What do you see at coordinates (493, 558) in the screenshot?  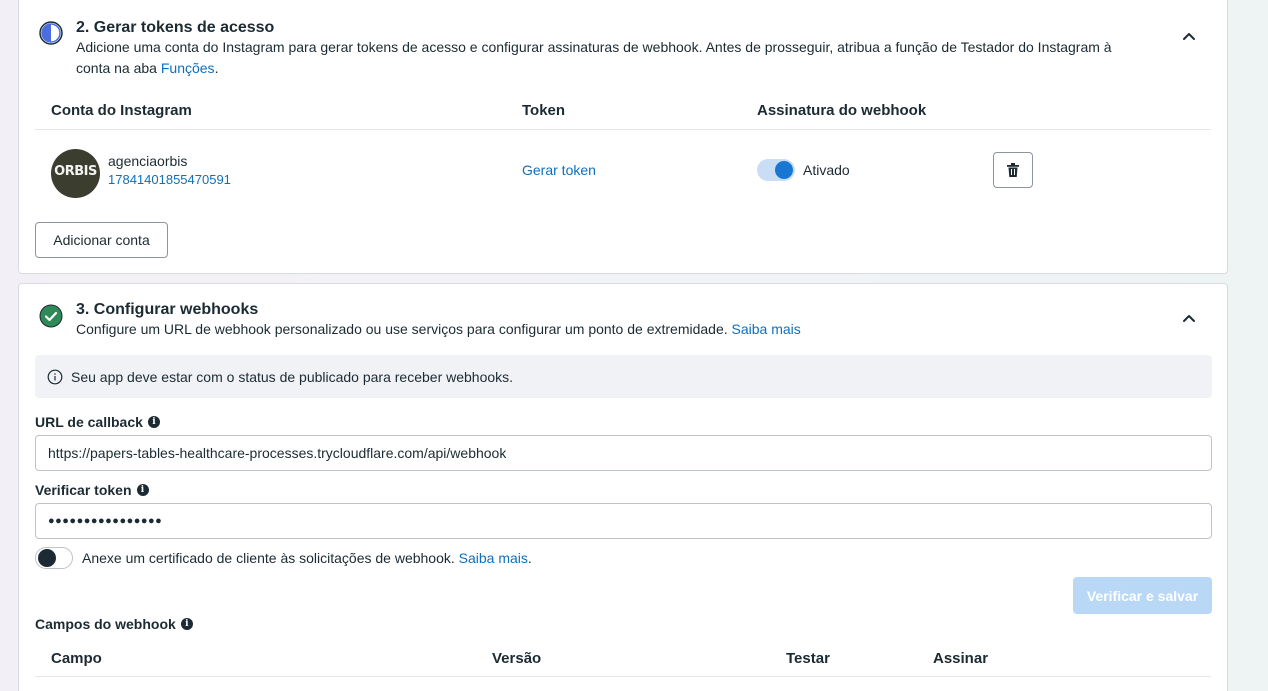 I see `certificate-learn-more-link: Saiba mais` at bounding box center [493, 558].